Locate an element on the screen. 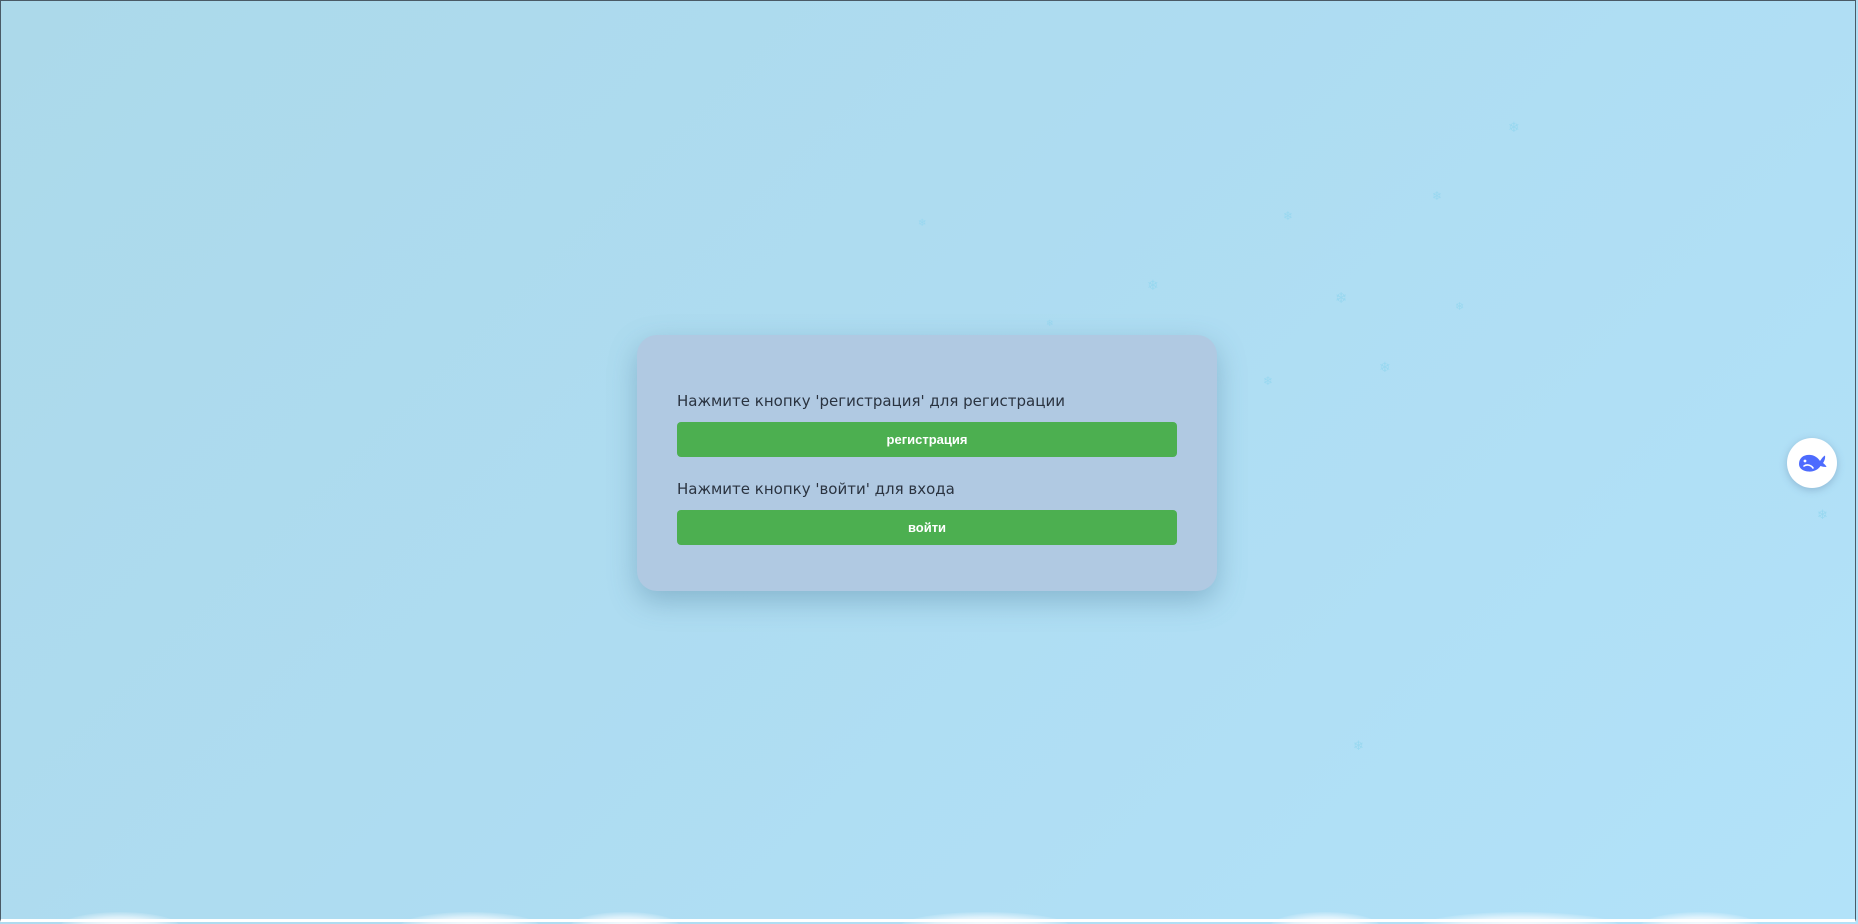 Image resolution: width=1858 pixels, height=924 pixels. login-button: войти is located at coordinates (927, 527).